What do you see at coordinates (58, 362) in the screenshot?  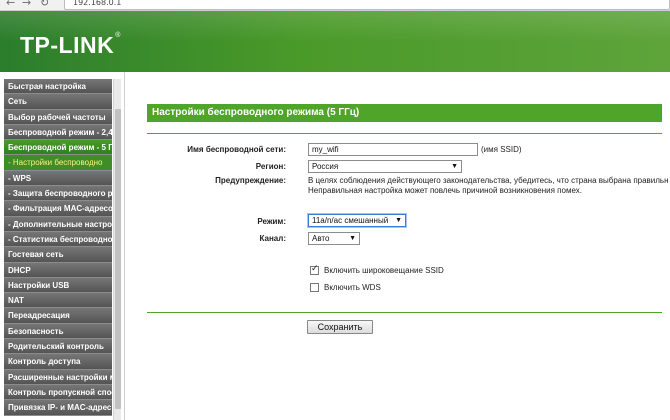 I see `sidebar-item: Контроль доступа` at bounding box center [58, 362].